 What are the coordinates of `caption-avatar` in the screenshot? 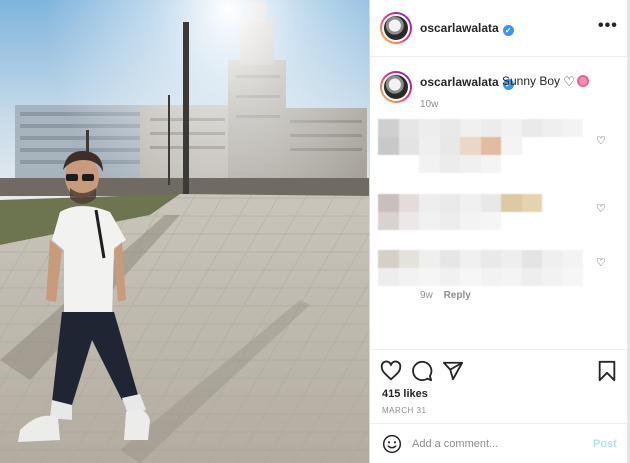 It's located at (396, 87).